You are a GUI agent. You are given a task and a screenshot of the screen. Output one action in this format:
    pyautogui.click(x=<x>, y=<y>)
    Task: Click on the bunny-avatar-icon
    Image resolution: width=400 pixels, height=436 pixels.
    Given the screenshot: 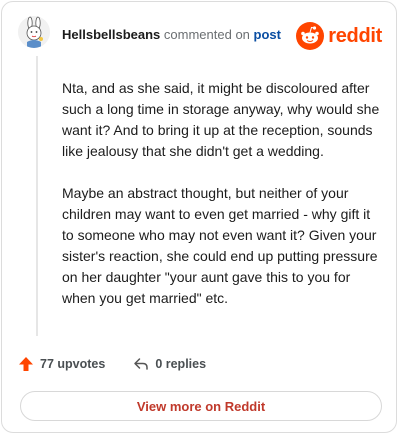 What is the action you would take?
    pyautogui.click(x=34, y=32)
    